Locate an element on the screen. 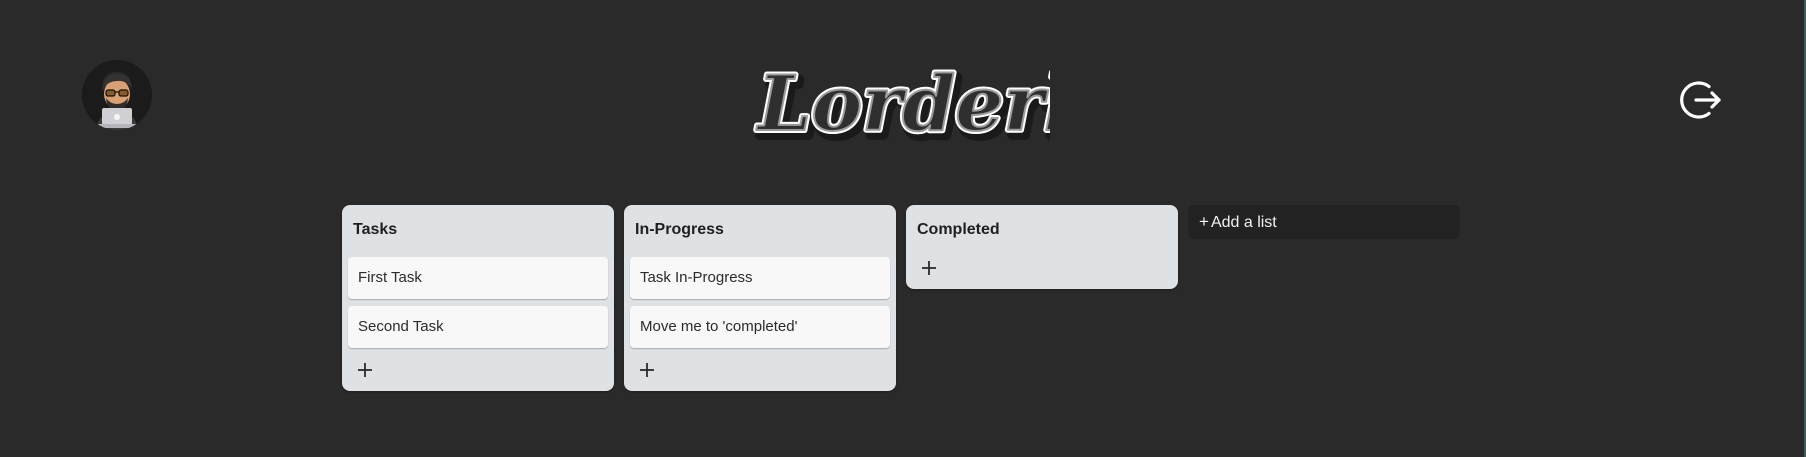 The height and width of the screenshot is (457, 1806). card-item: Second Task is located at coordinates (478, 327).